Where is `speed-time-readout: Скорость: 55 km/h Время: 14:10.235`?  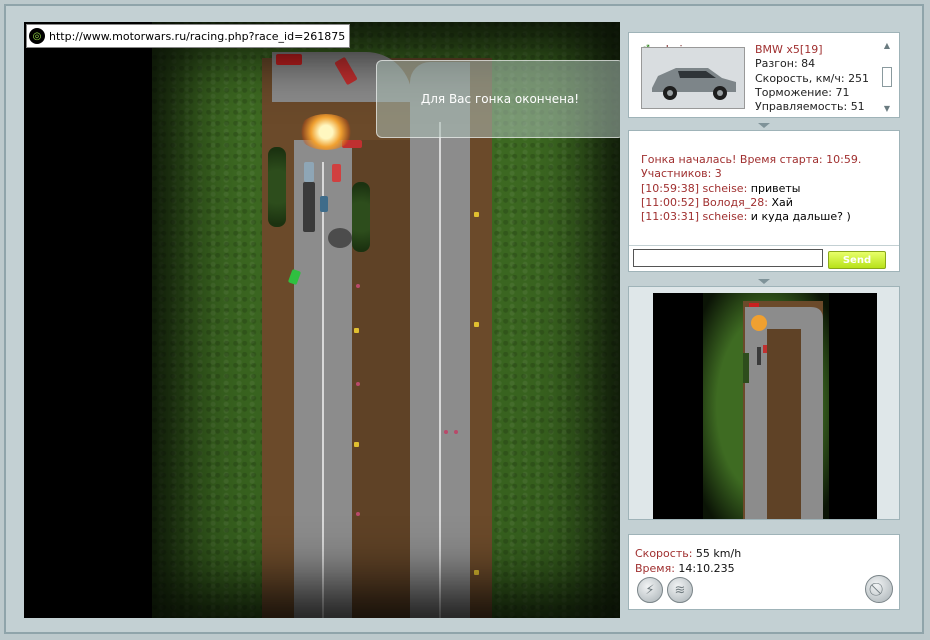 speed-time-readout: Скорость: 55 km/h Время: 14:10.235 is located at coordinates (688, 561).